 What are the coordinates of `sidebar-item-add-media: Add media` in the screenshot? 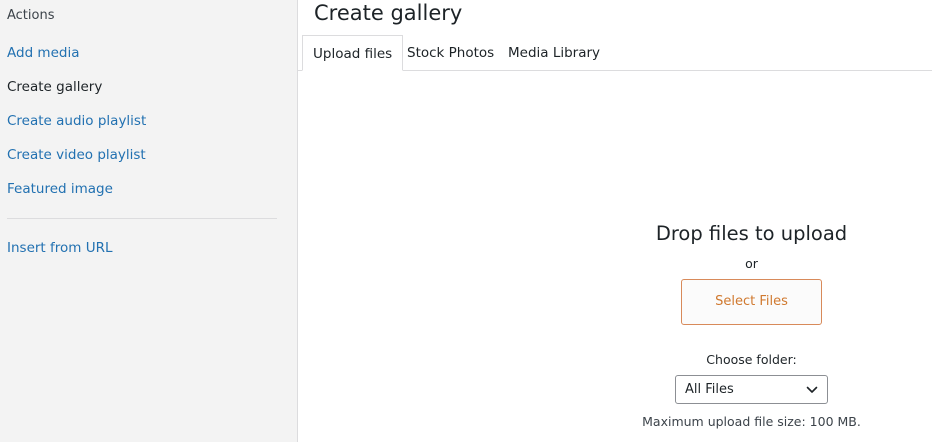 It's located at (43, 53).